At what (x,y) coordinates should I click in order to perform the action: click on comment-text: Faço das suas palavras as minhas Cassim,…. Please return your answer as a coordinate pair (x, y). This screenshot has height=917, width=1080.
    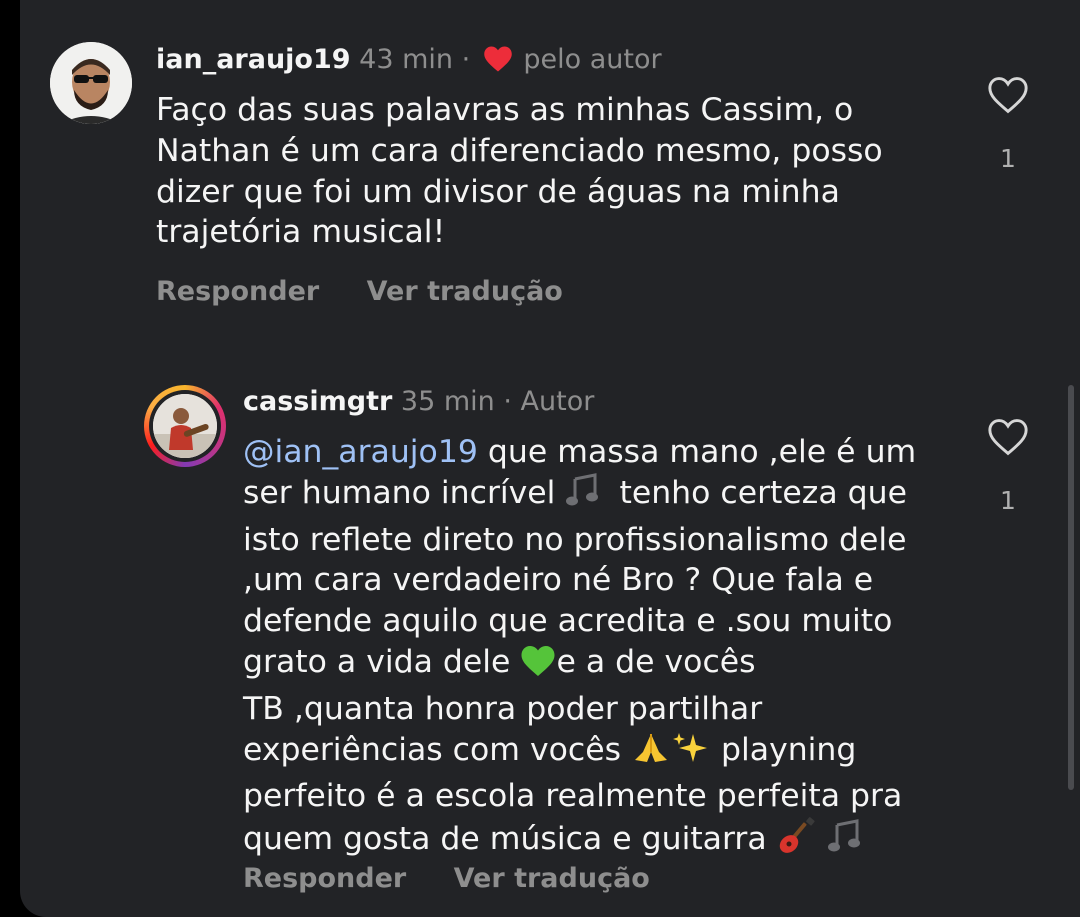
    Looking at the image, I should click on (546, 171).